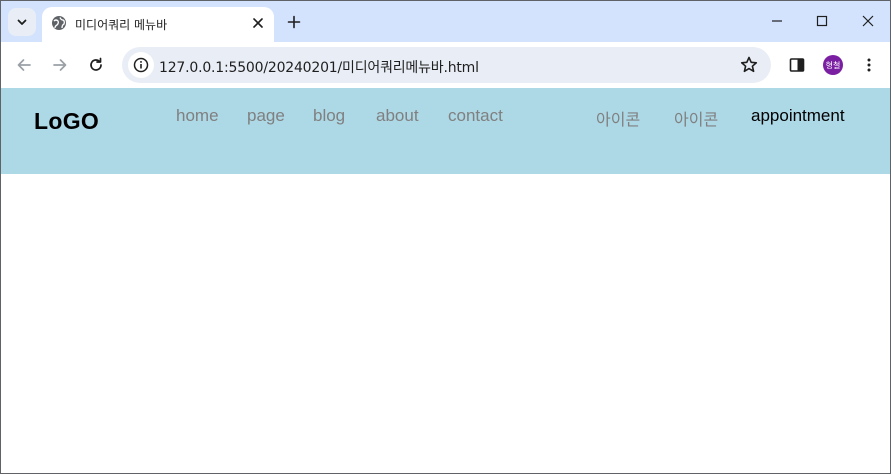 The image size is (891, 474). I want to click on maximize-icon, so click(822, 21).